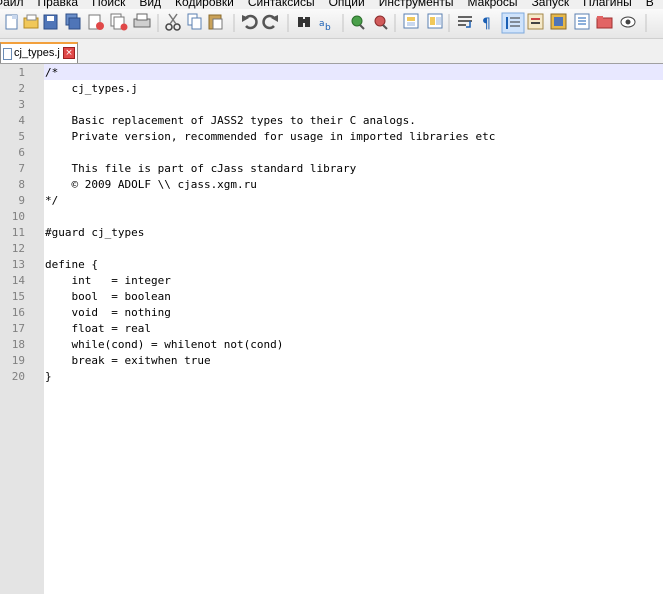 This screenshot has width=663, height=594. What do you see at coordinates (215, 22) in the screenshot?
I see `paste-icon` at bounding box center [215, 22].